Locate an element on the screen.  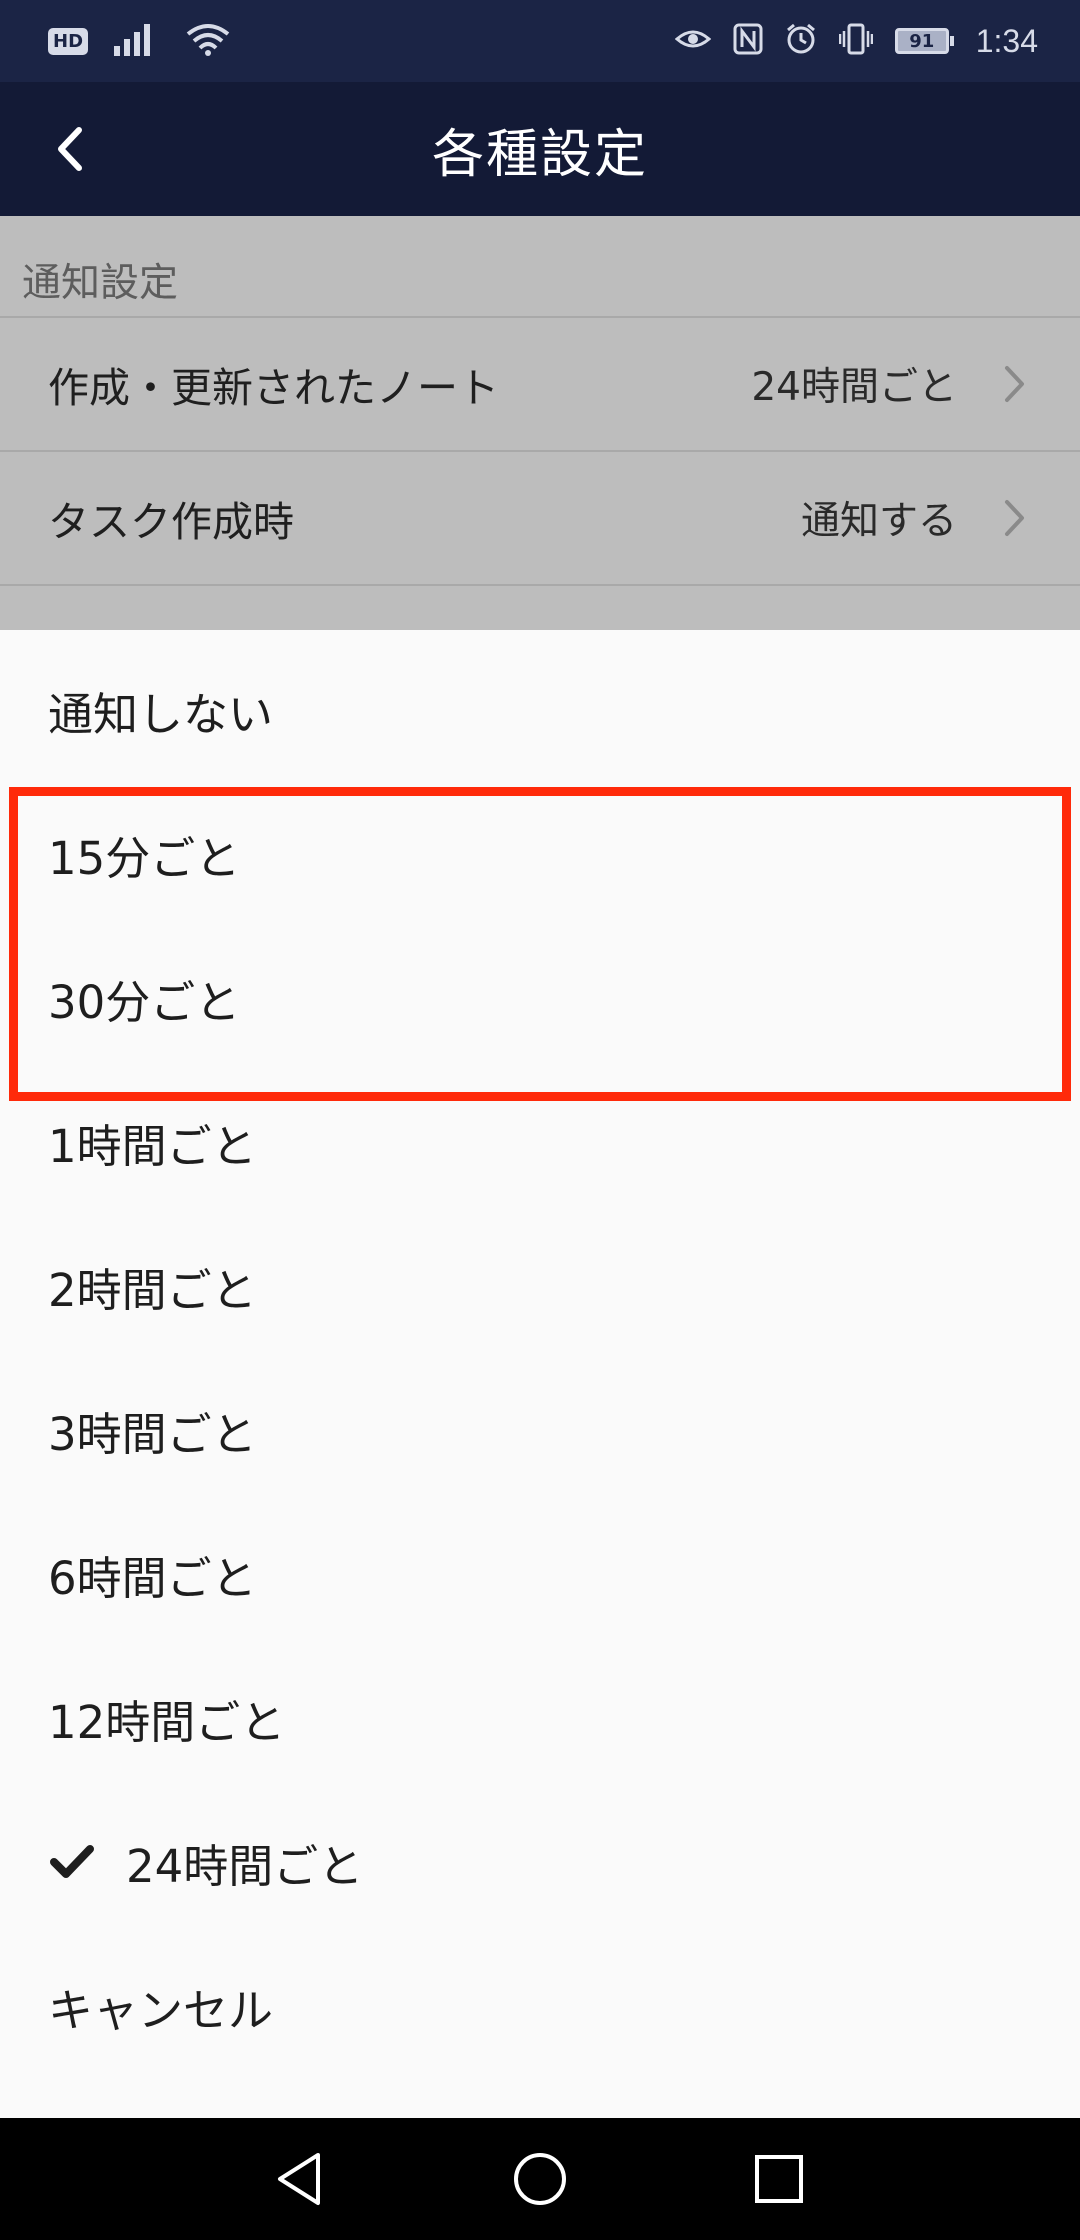
recents-square-icon is located at coordinates (779, 2179).